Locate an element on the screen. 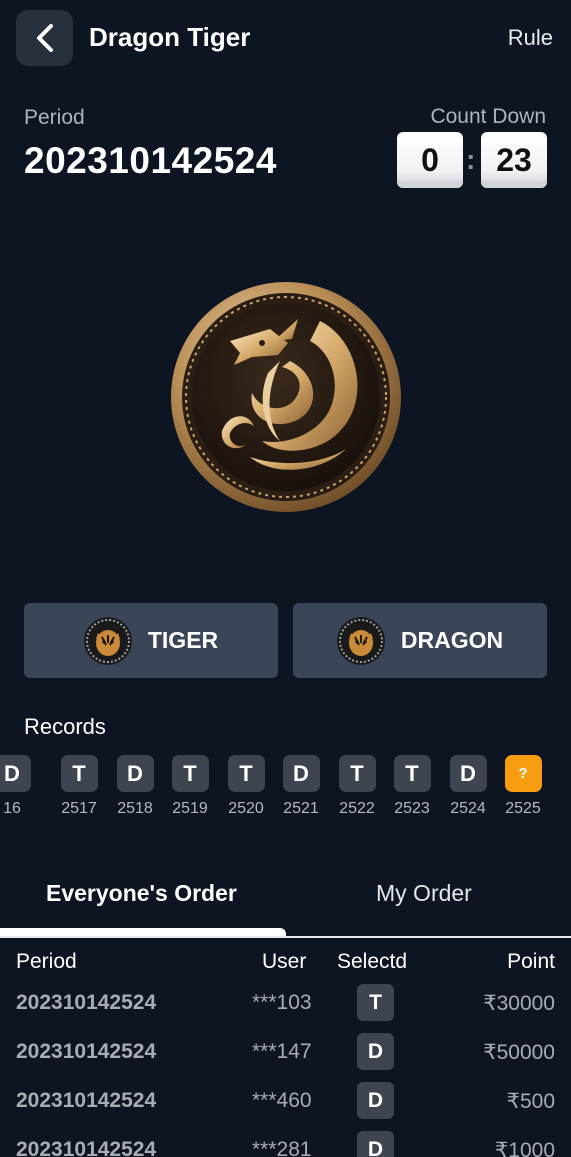 The height and width of the screenshot is (1157, 571). record-item: D 16 is located at coordinates (20, 786).